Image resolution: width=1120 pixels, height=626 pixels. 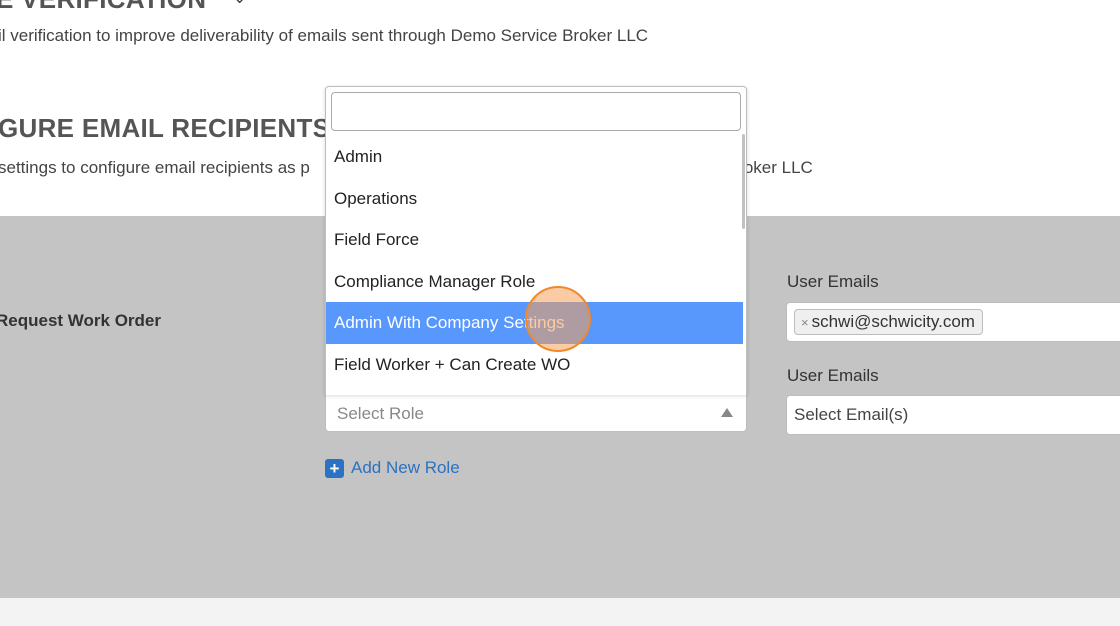 I want to click on dropdown-search-input, so click(x=536, y=111).